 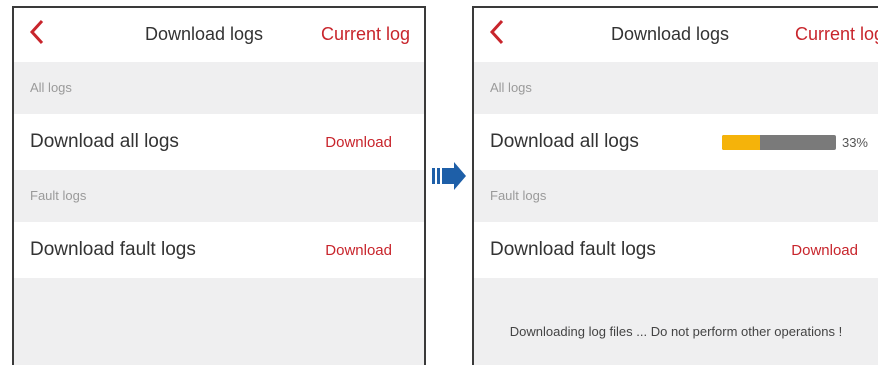 I want to click on download-progress: 33%, so click(x=794, y=142).